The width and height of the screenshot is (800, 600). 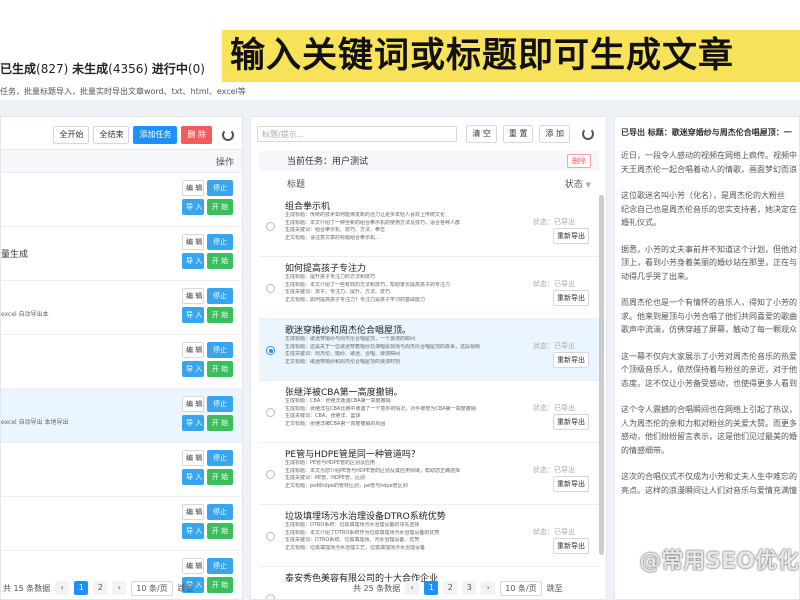 I want to click on article-line: 顶上，看到小芳身着美丽的婚纱站在那里，正在与, so click(x=709, y=262).